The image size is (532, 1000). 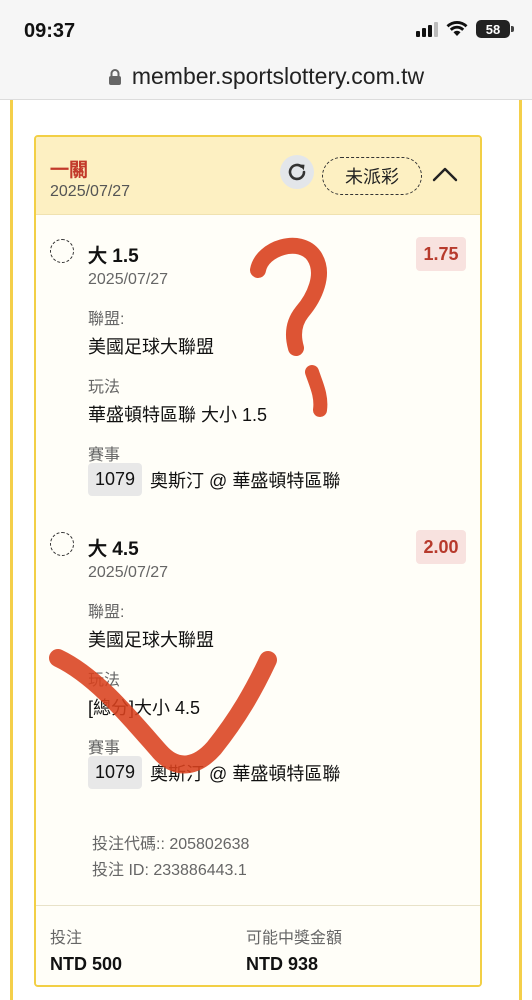 I want to click on parlay-type-title: 一關, so click(x=69, y=170).